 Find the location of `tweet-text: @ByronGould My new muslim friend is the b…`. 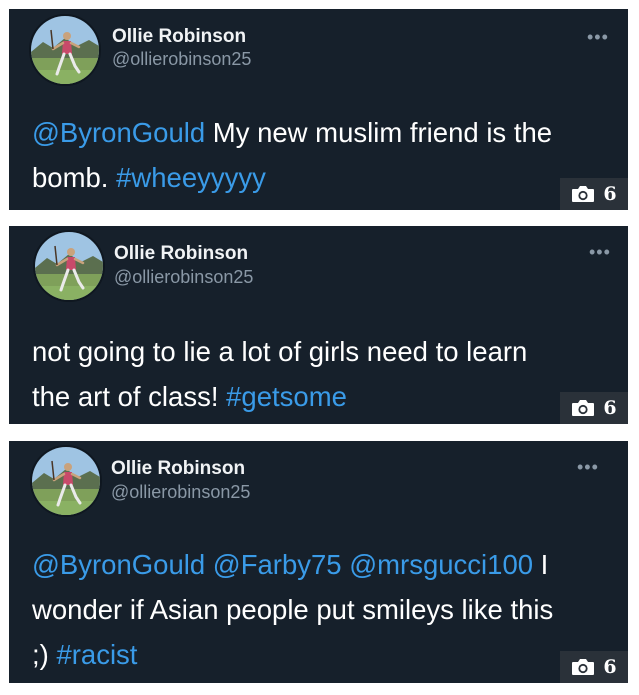

tweet-text: @ByronGould My new muslim friend is the b… is located at coordinates (292, 155).